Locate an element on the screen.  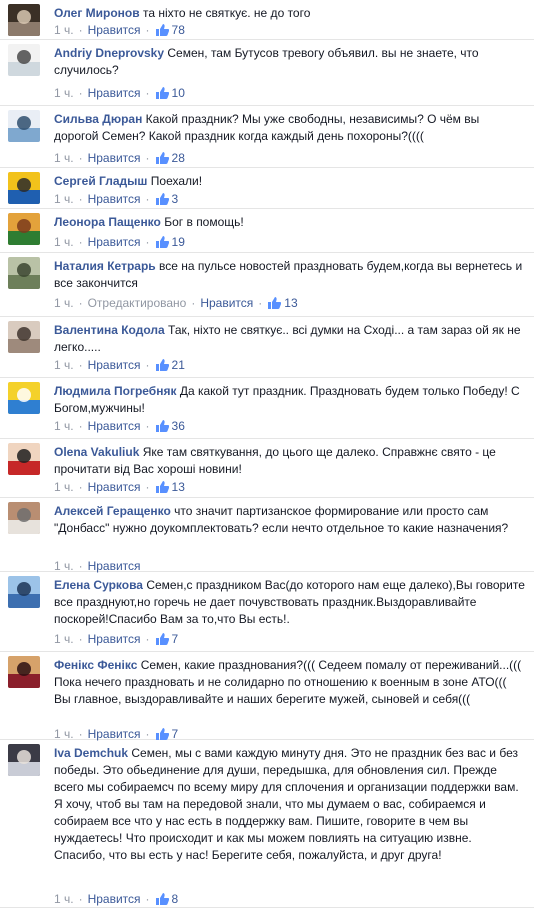
like-count: 78 is located at coordinates (178, 30).